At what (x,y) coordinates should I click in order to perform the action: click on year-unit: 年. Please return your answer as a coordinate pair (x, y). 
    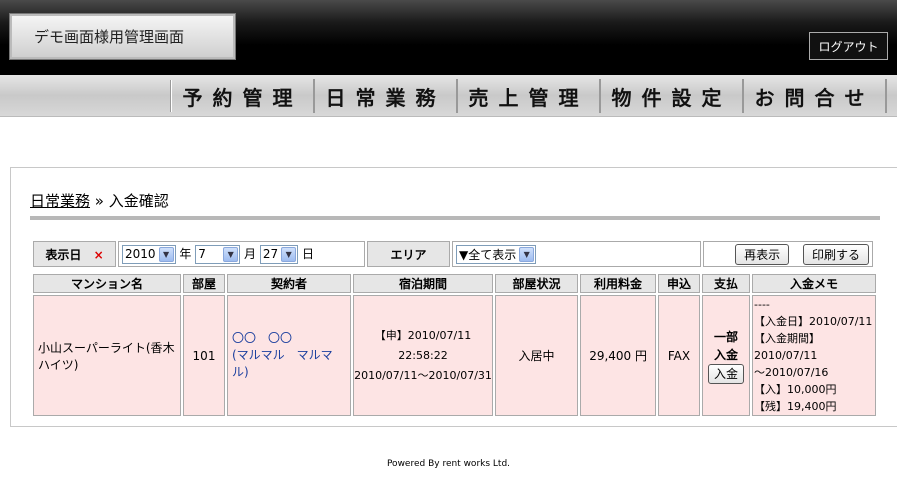
    Looking at the image, I should click on (185, 253).